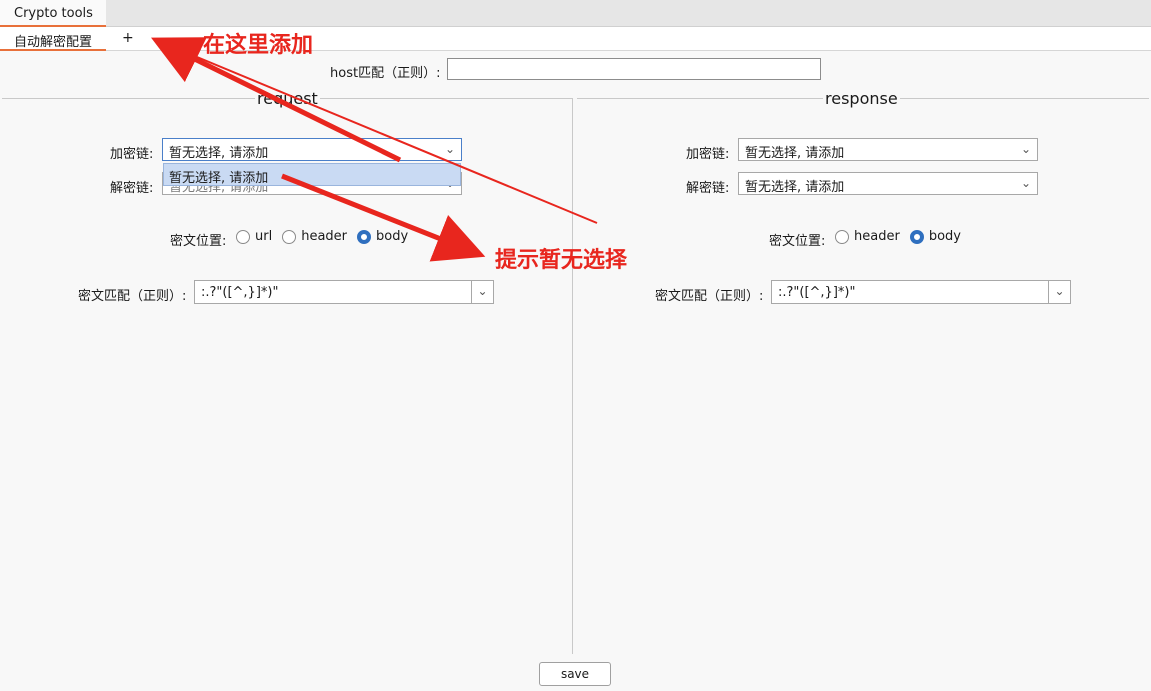 The height and width of the screenshot is (691, 1151). I want to click on annotation-arrows, so click(374, 149).